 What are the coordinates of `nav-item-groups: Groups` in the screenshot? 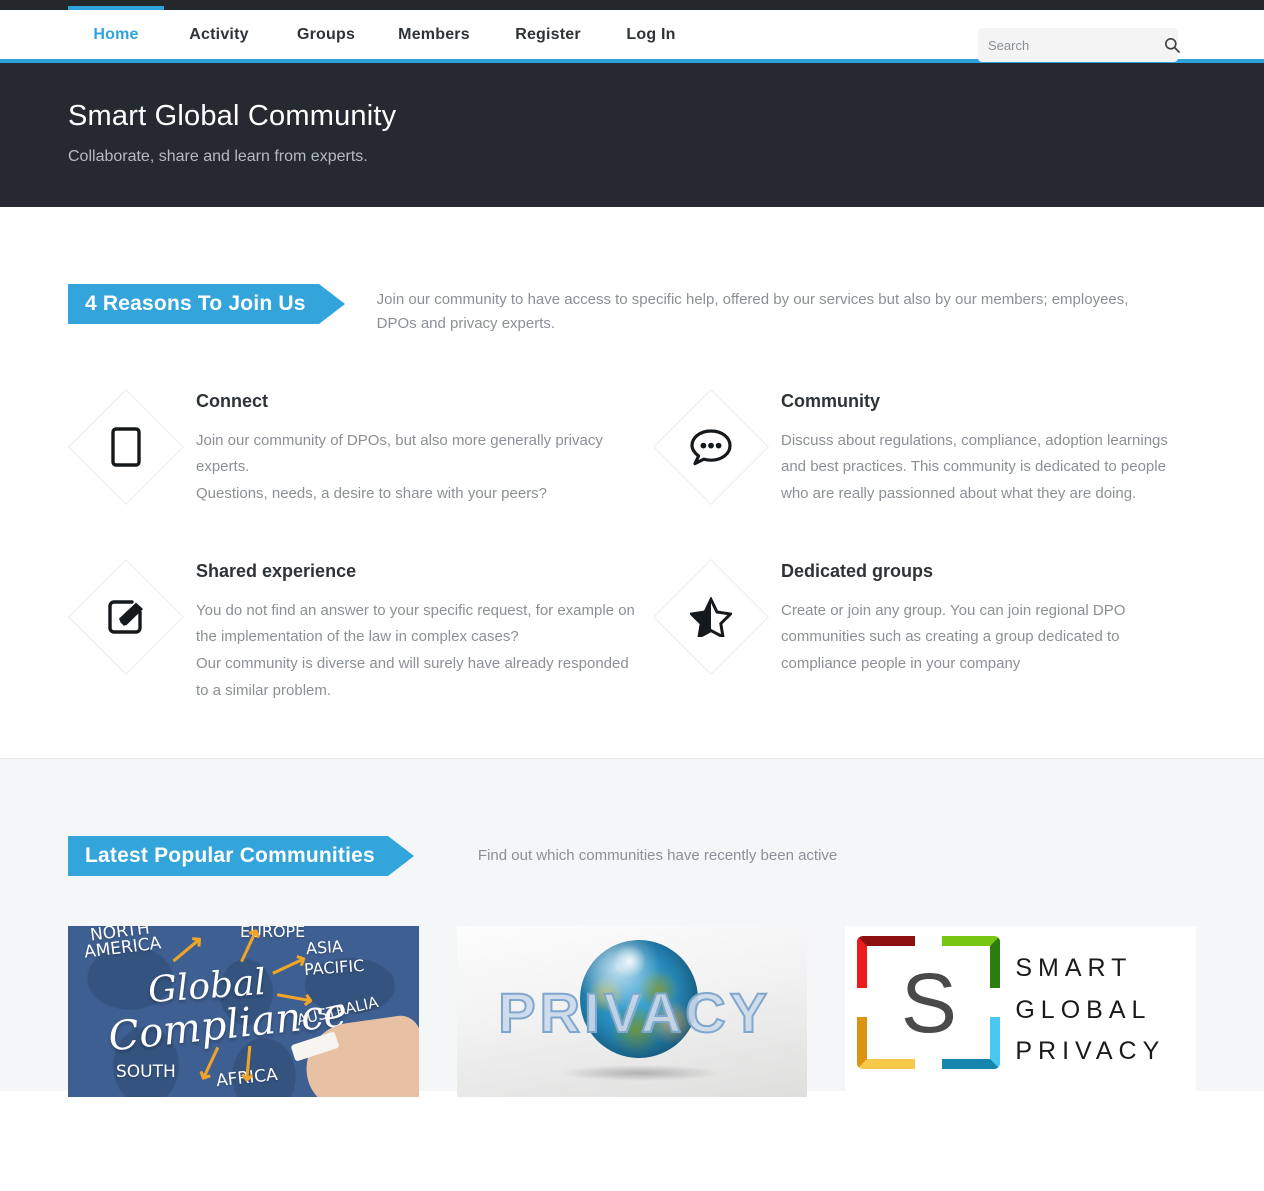 It's located at (326, 34).